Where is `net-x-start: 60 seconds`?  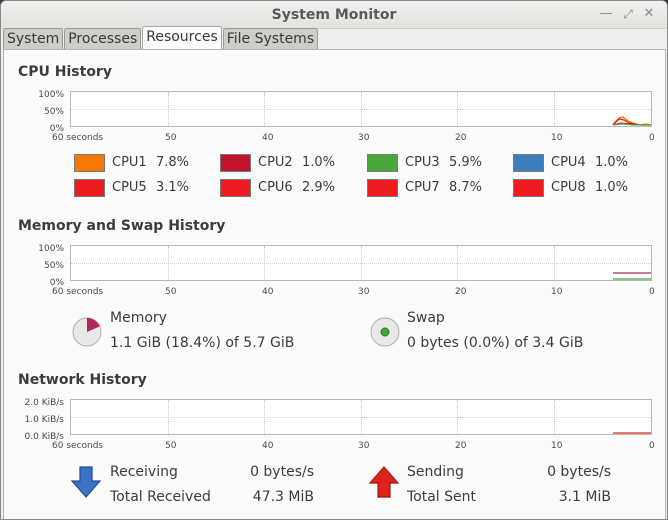
net-x-start: 60 seconds is located at coordinates (78, 446).